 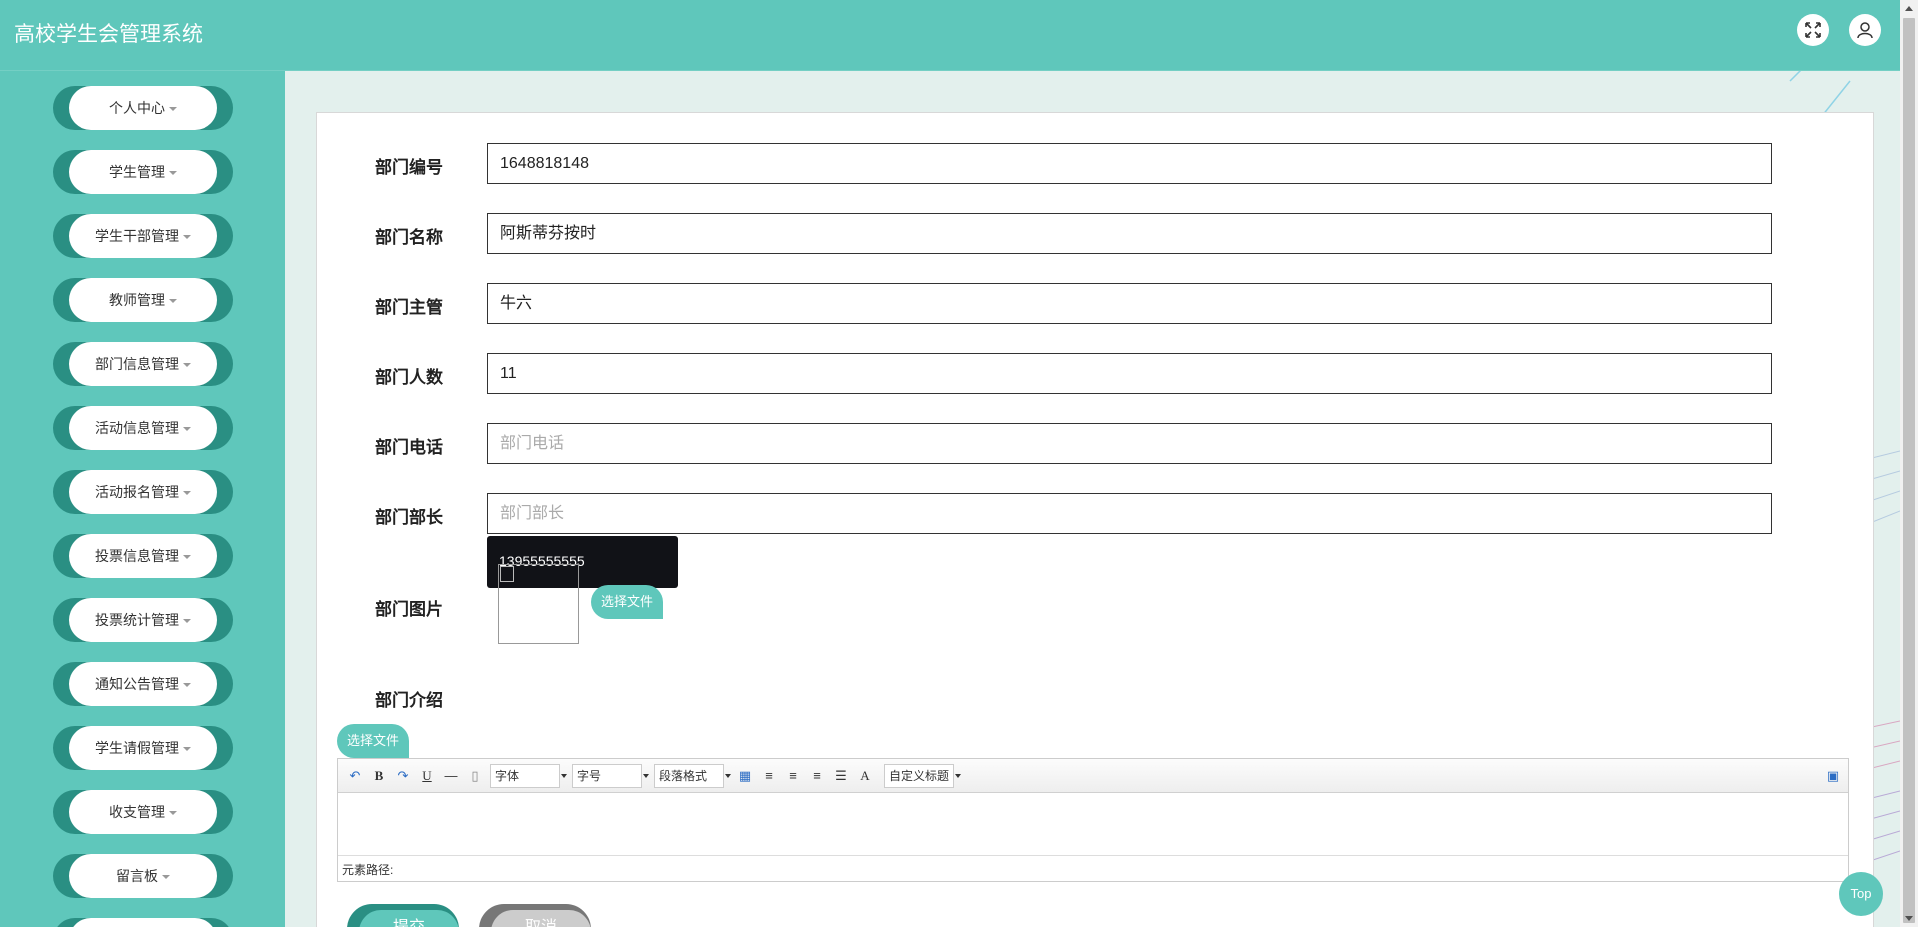 I want to click on custom-title-select: 自定义标题, so click(x=922, y=775).